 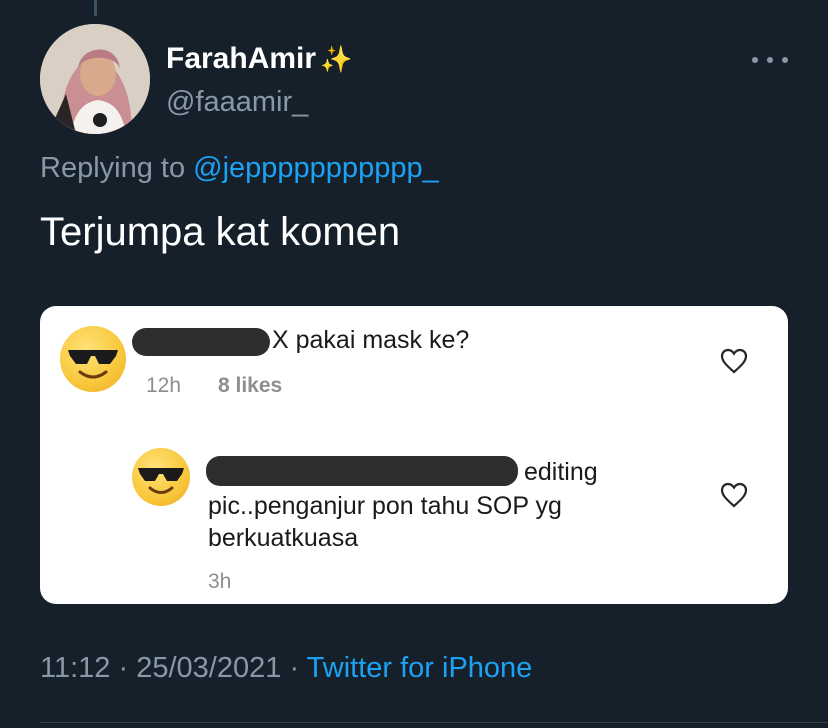 I want to click on avatar, so click(x=95, y=79).